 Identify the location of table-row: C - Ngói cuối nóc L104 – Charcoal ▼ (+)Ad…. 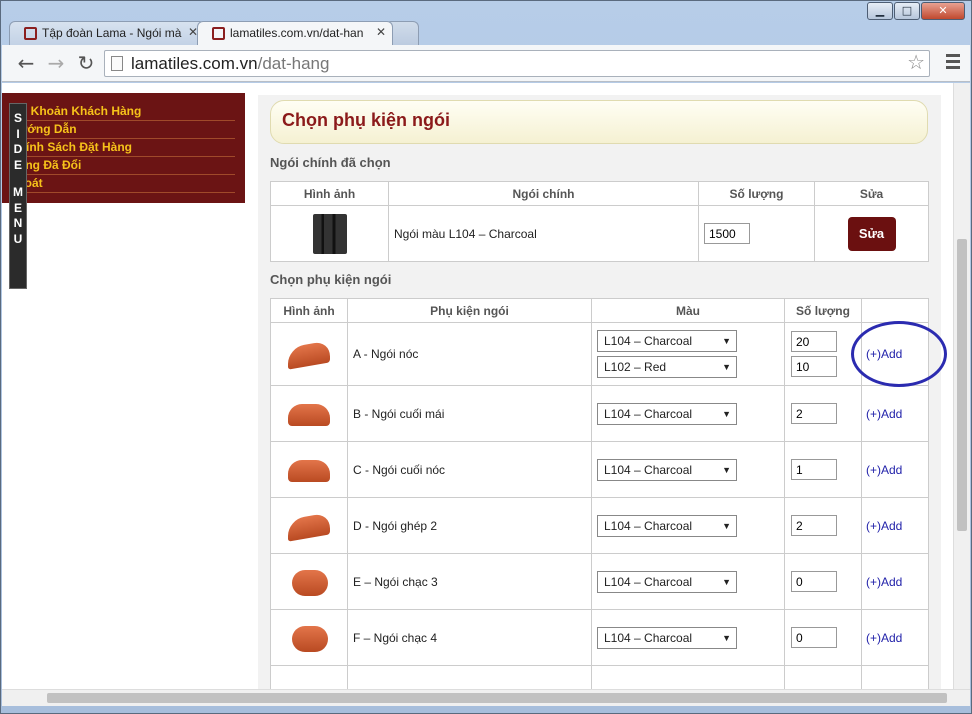
(599, 469).